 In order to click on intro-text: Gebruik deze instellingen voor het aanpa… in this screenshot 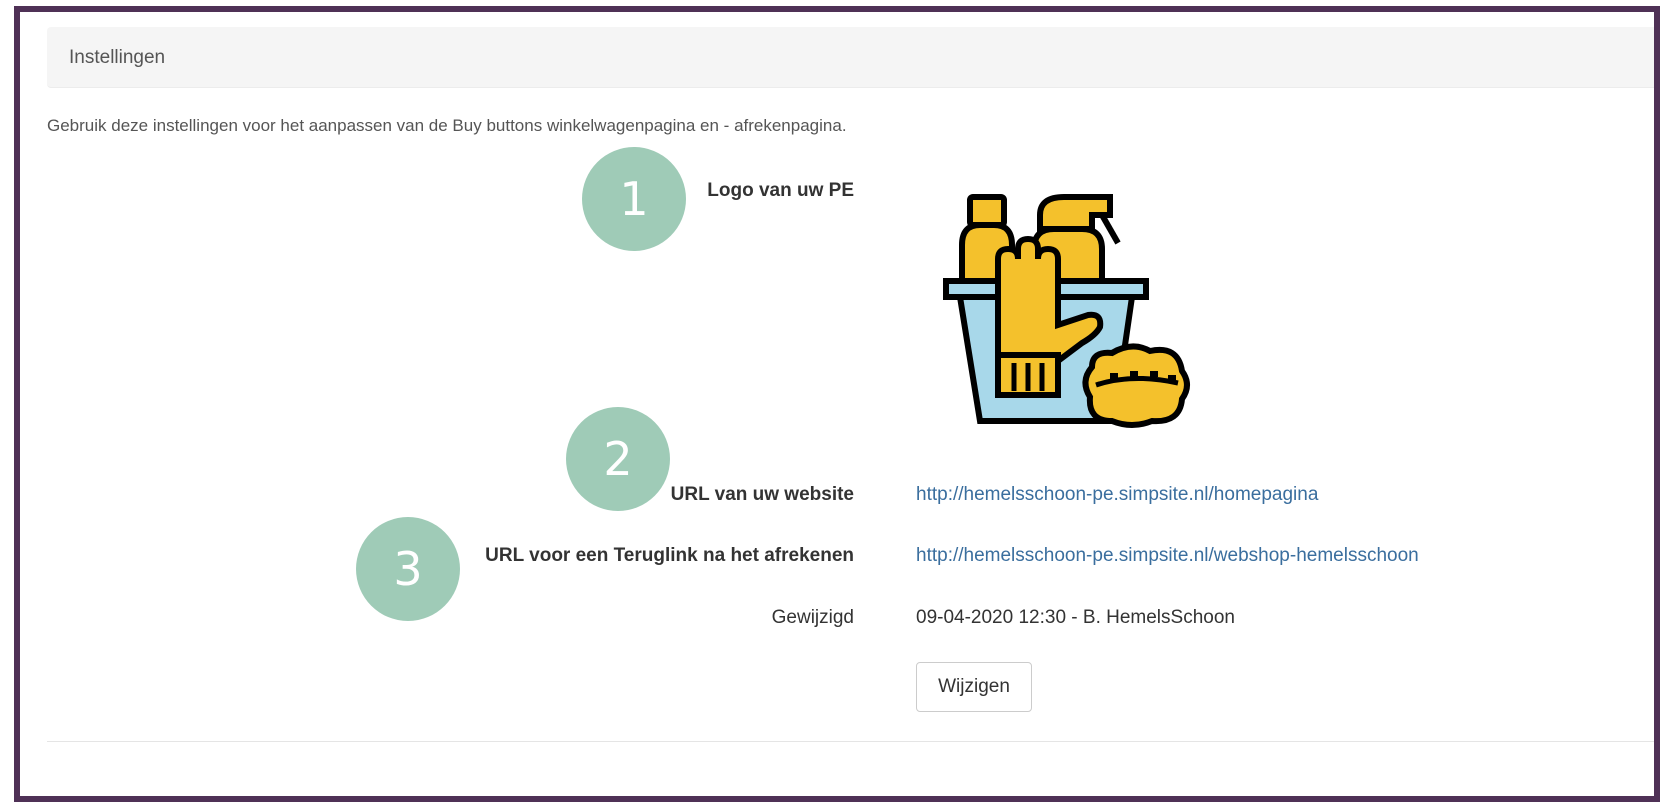, I will do `click(447, 125)`.